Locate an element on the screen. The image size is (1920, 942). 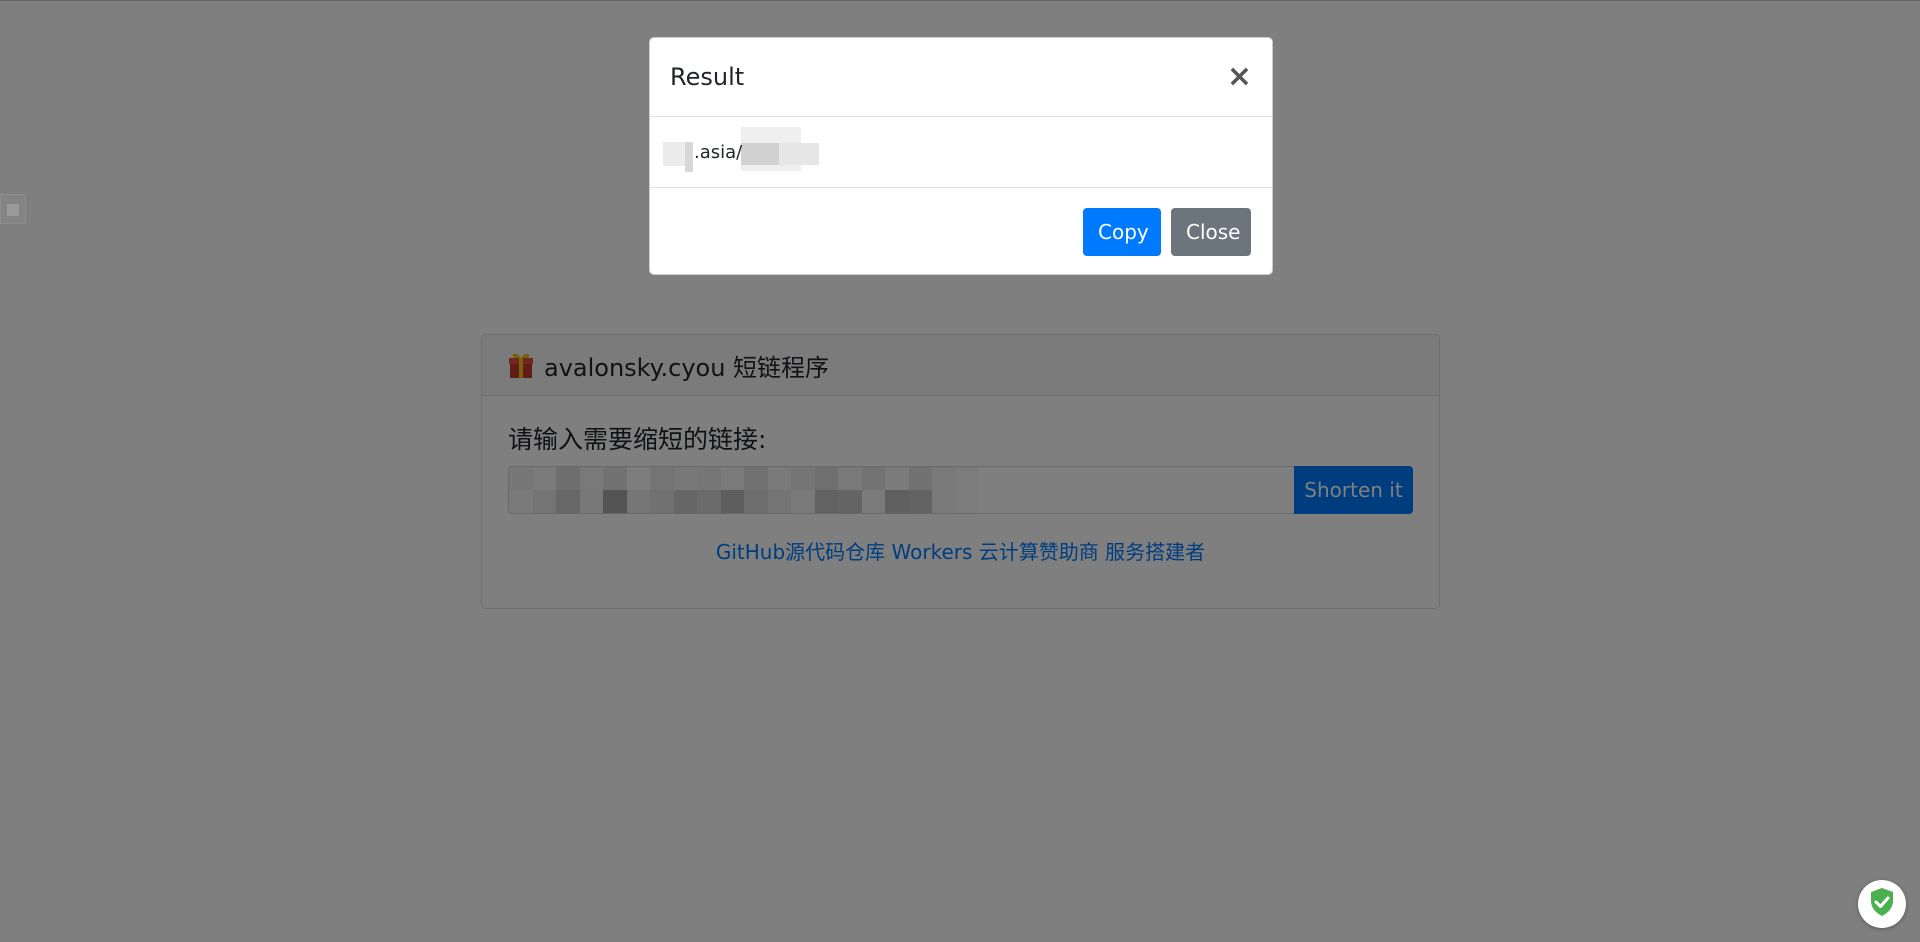
shield-check-icon is located at coordinates (1882, 904).